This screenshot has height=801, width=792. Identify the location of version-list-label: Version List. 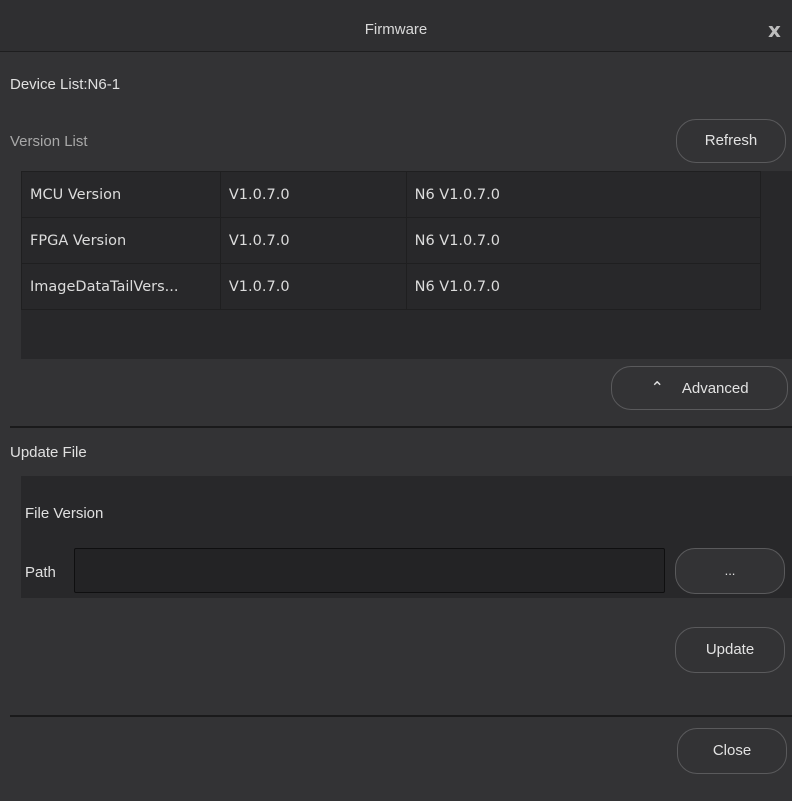
(49, 141).